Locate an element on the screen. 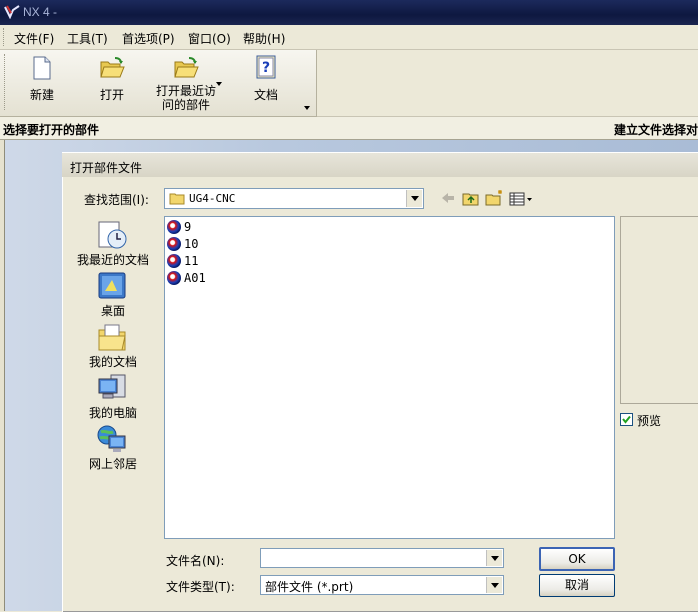 Image resolution: width=698 pixels, height=612 pixels. file-type-value: 部件文件 (*.prt) is located at coordinates (309, 587).